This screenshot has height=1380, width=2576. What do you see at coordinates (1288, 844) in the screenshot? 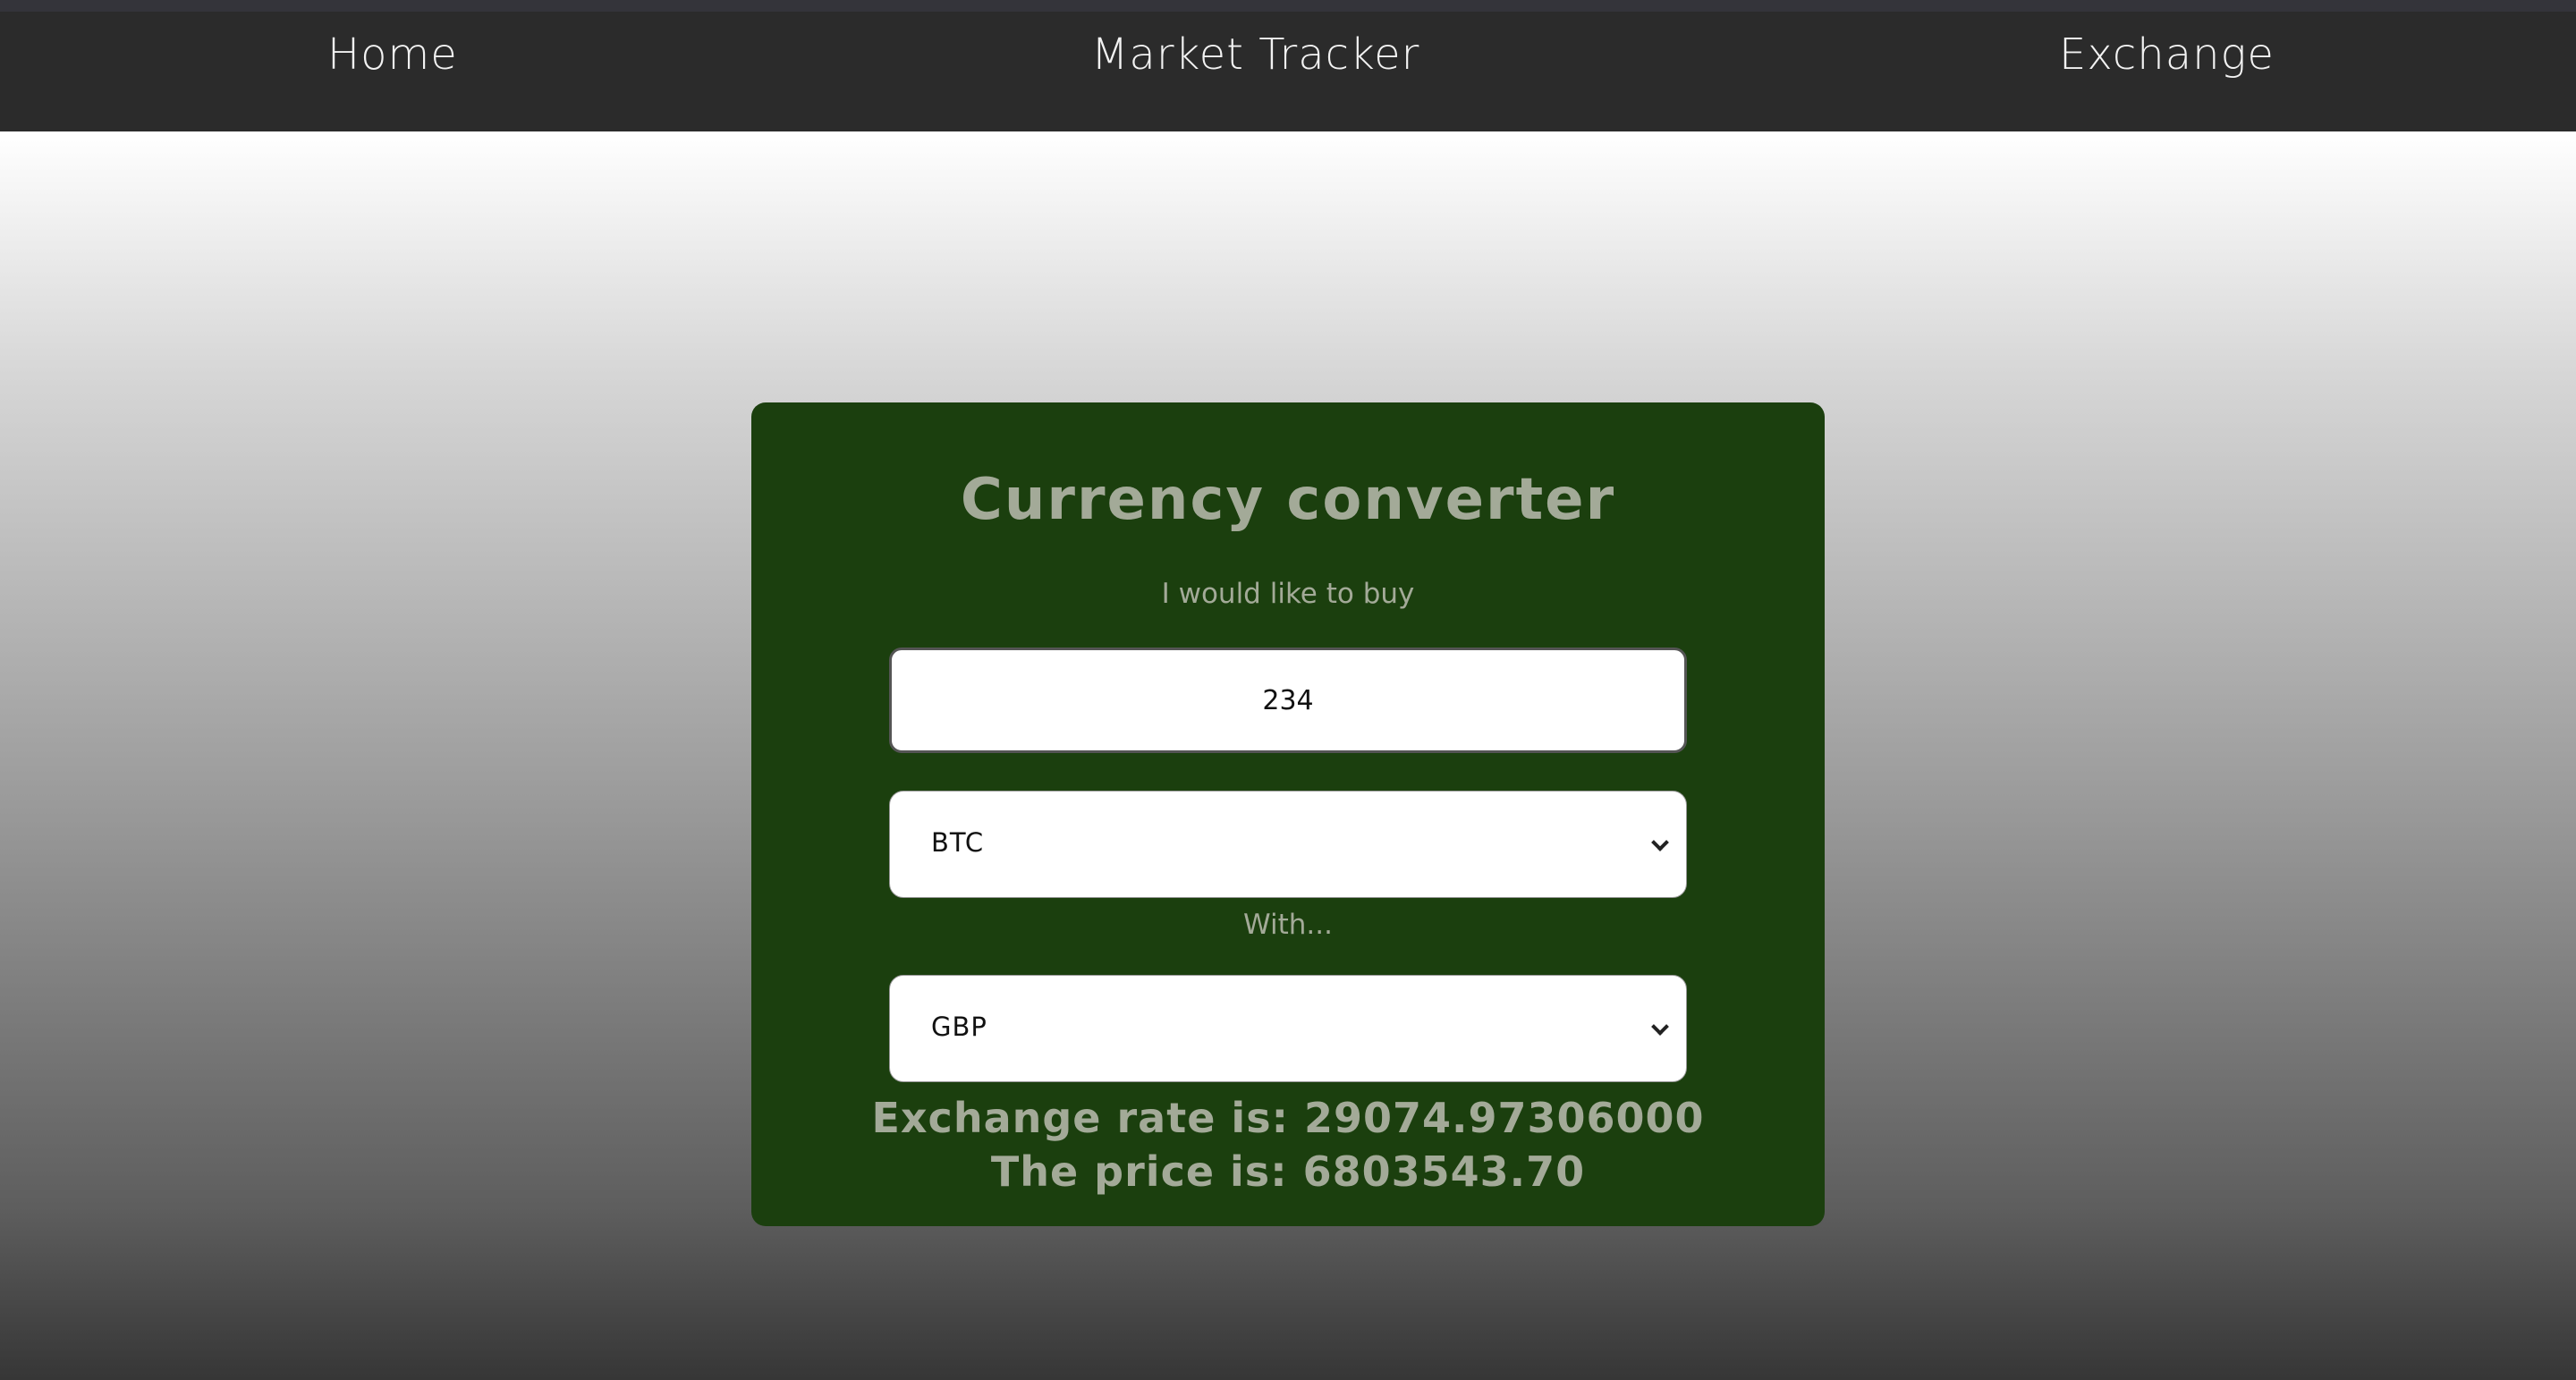
I see `buy-currency-select: BTC` at bounding box center [1288, 844].